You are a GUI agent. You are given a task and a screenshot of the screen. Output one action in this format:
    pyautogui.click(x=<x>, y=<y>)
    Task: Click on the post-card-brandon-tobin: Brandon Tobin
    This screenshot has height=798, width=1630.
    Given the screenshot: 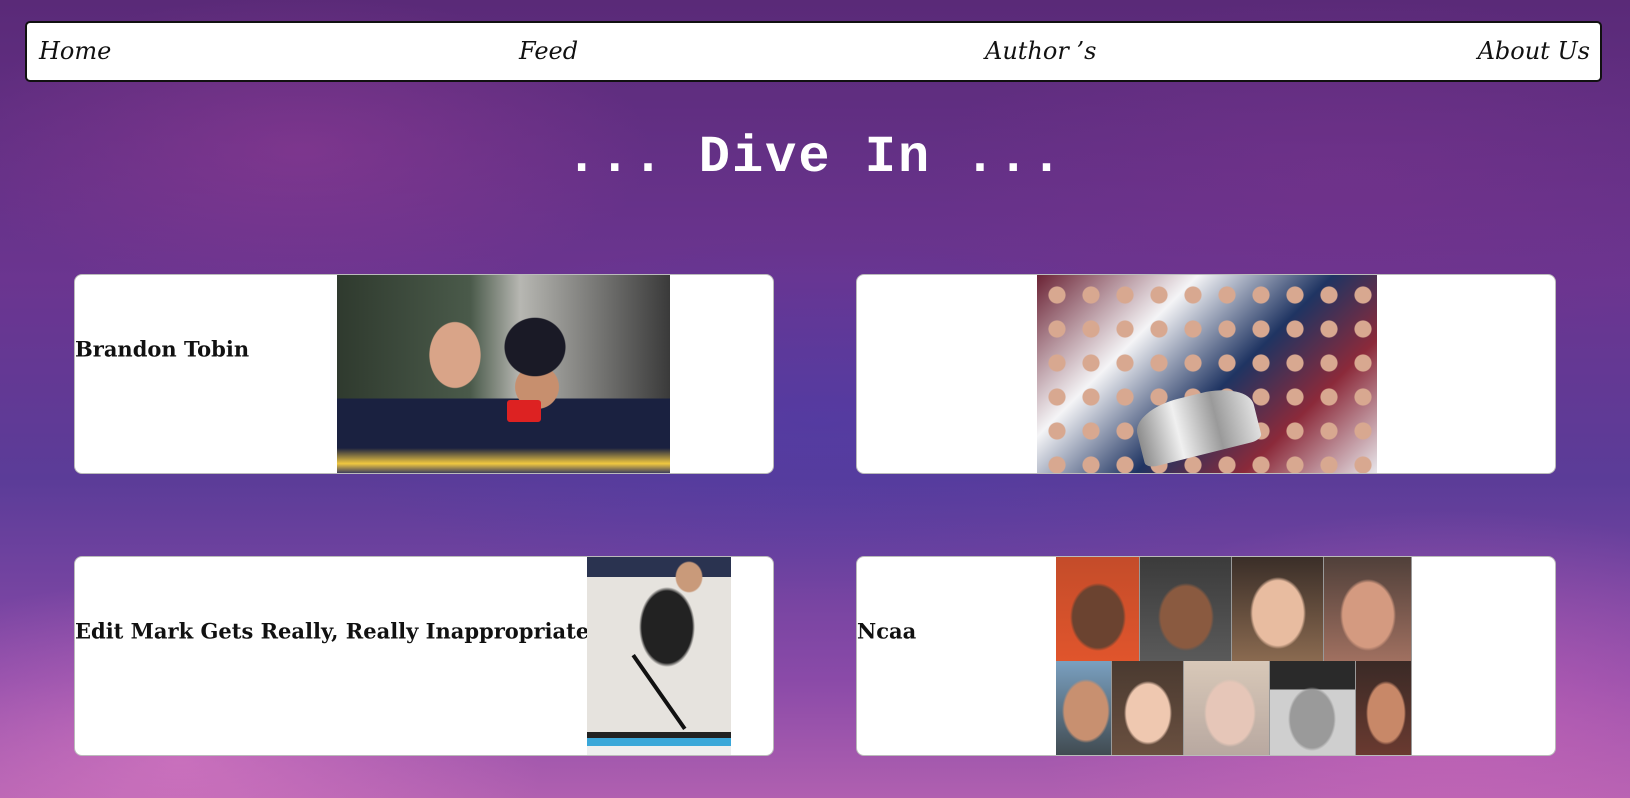 What is the action you would take?
    pyautogui.click(x=424, y=374)
    